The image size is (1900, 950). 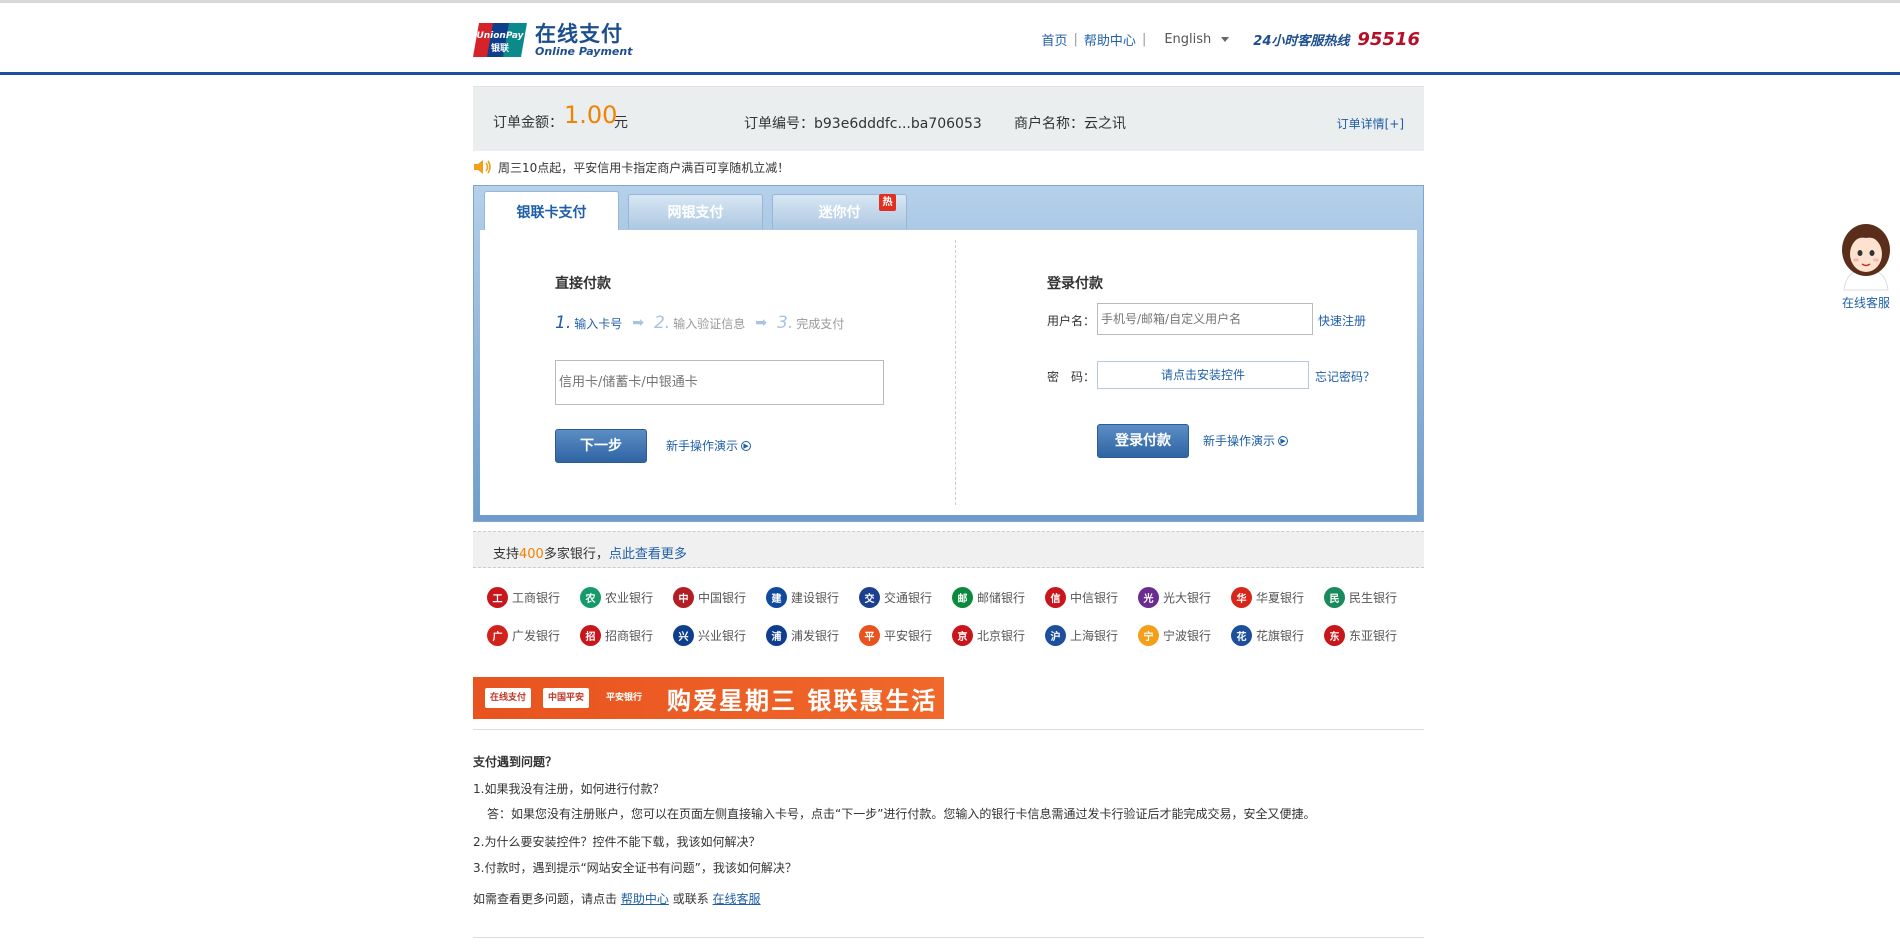 I want to click on quick-register-link: 快速注册, so click(x=1342, y=320).